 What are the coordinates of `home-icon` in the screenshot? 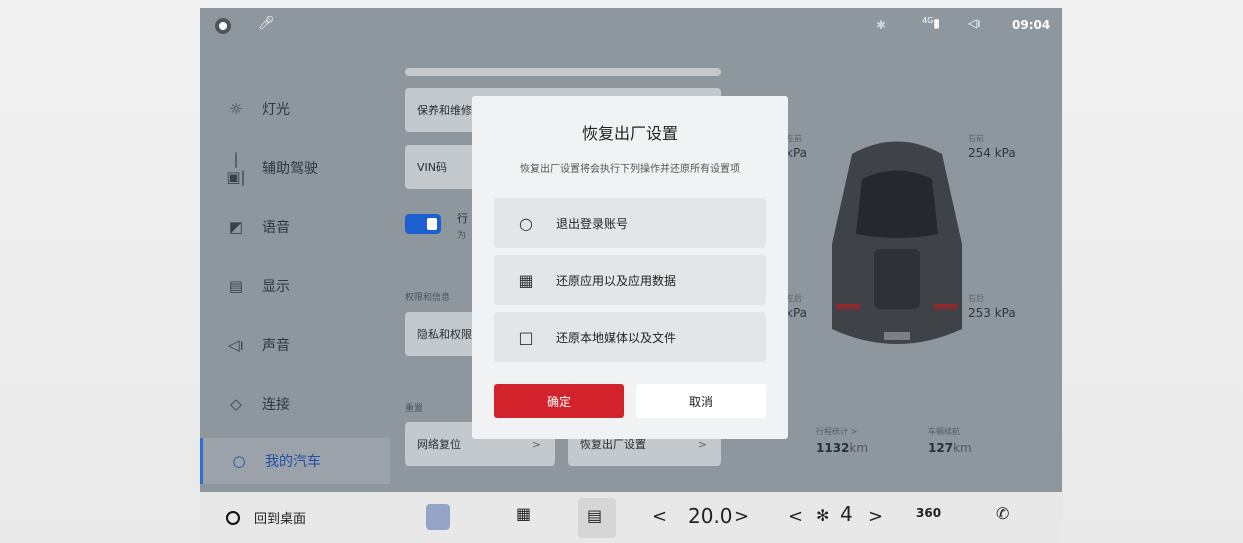 It's located at (233, 517).